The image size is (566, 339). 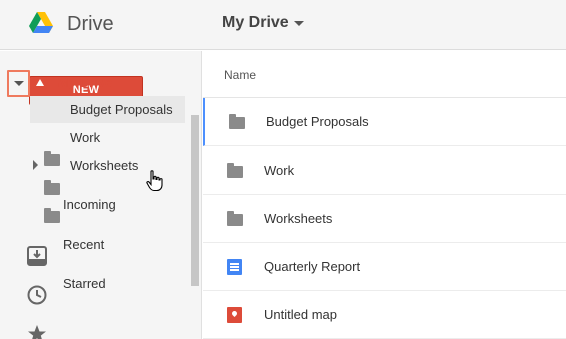 I want to click on caret-down-icon, so click(x=19, y=83).